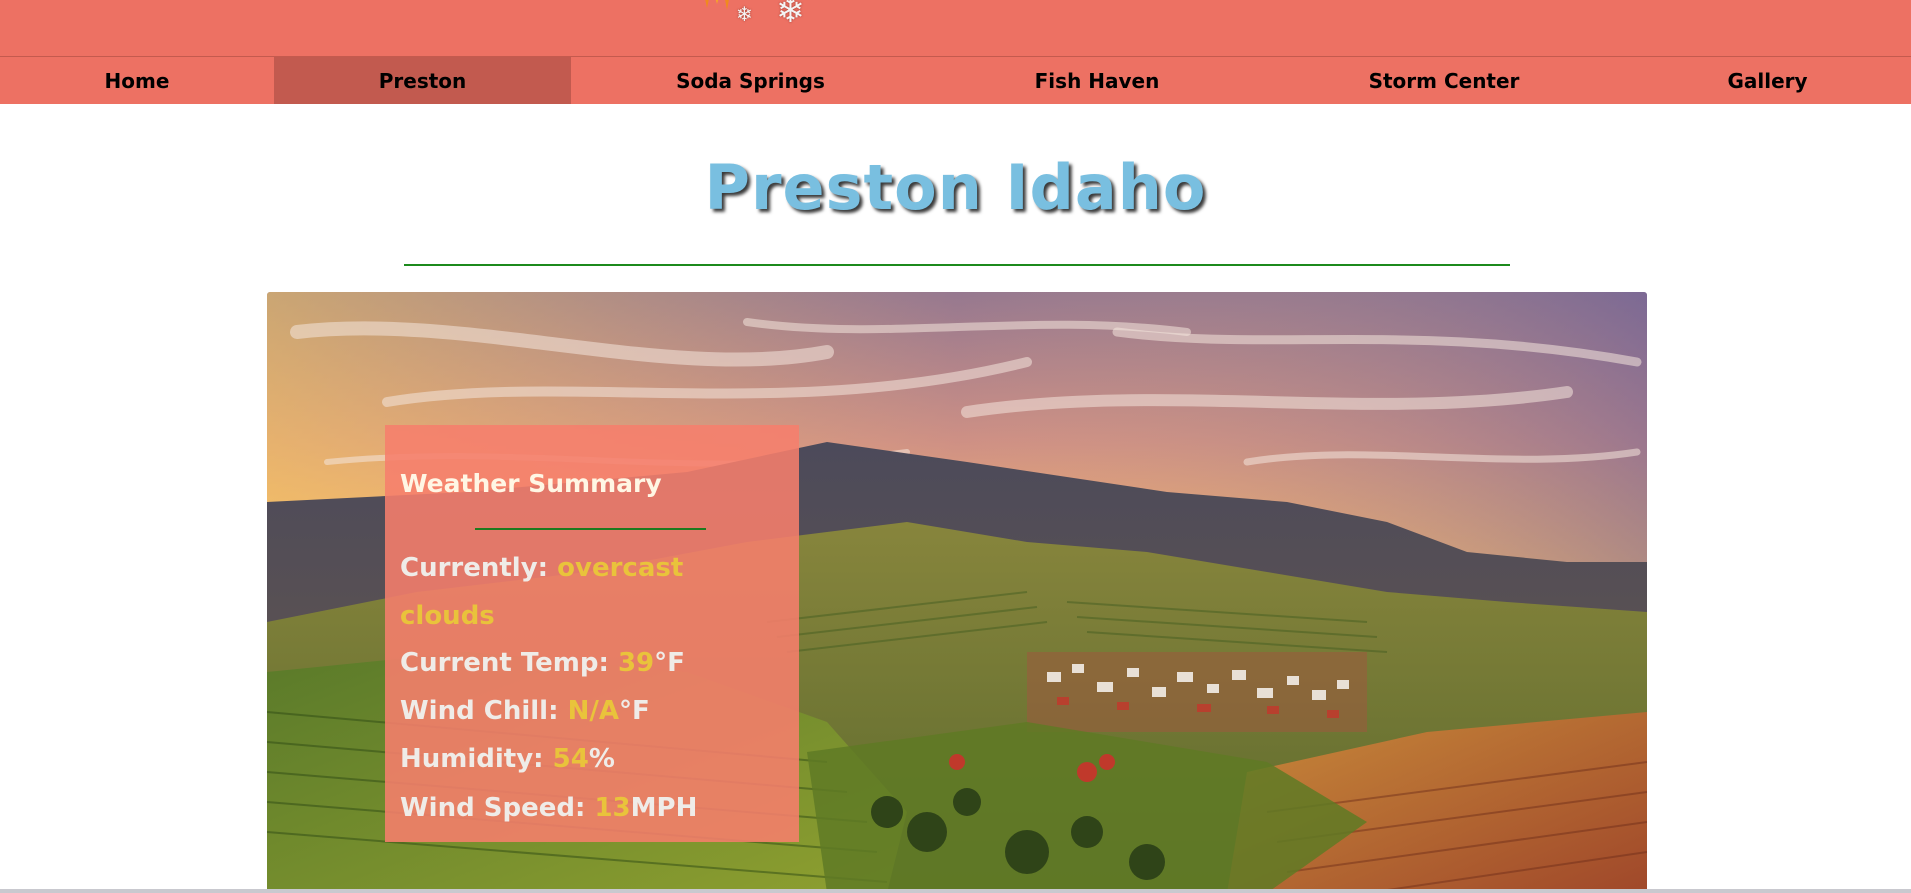 The height and width of the screenshot is (893, 1911). I want to click on current-temp-label: Current Temp:, so click(504, 663).